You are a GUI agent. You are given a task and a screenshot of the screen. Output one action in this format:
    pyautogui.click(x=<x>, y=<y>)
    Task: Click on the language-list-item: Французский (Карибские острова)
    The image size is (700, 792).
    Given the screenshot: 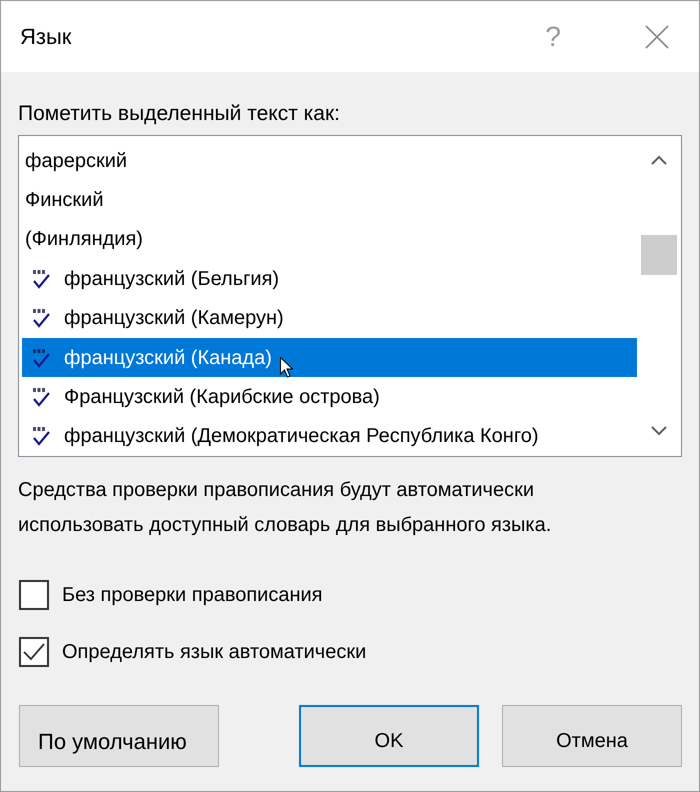 What is the action you would take?
    pyautogui.click(x=329, y=397)
    